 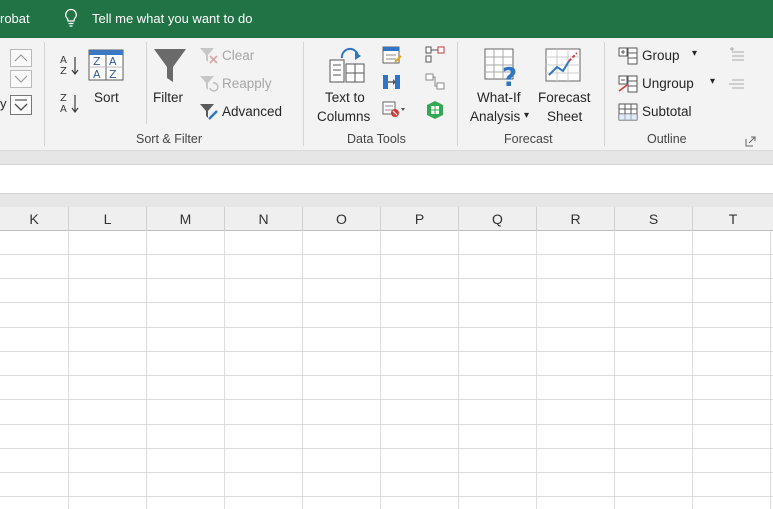 What do you see at coordinates (628, 56) in the screenshot?
I see `group-icon` at bounding box center [628, 56].